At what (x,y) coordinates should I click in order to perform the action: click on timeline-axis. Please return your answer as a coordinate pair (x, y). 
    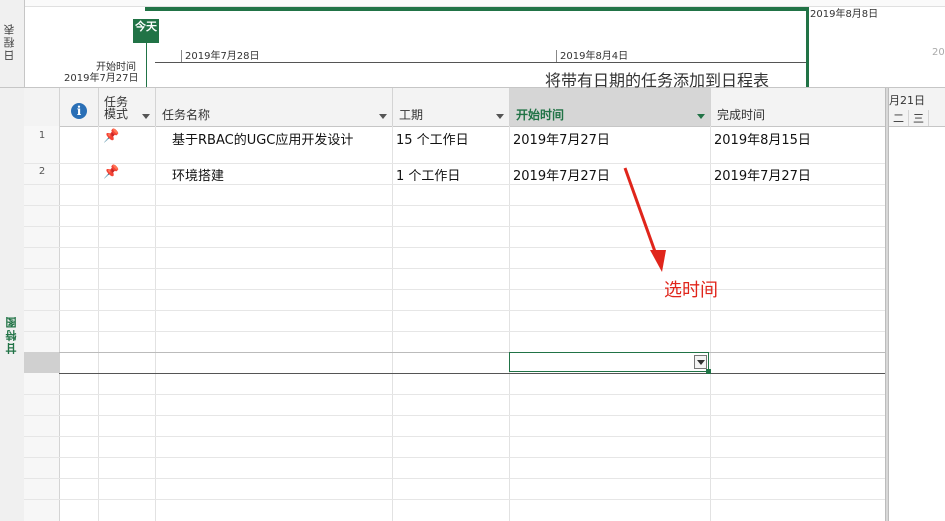
    Looking at the image, I should click on (480, 62).